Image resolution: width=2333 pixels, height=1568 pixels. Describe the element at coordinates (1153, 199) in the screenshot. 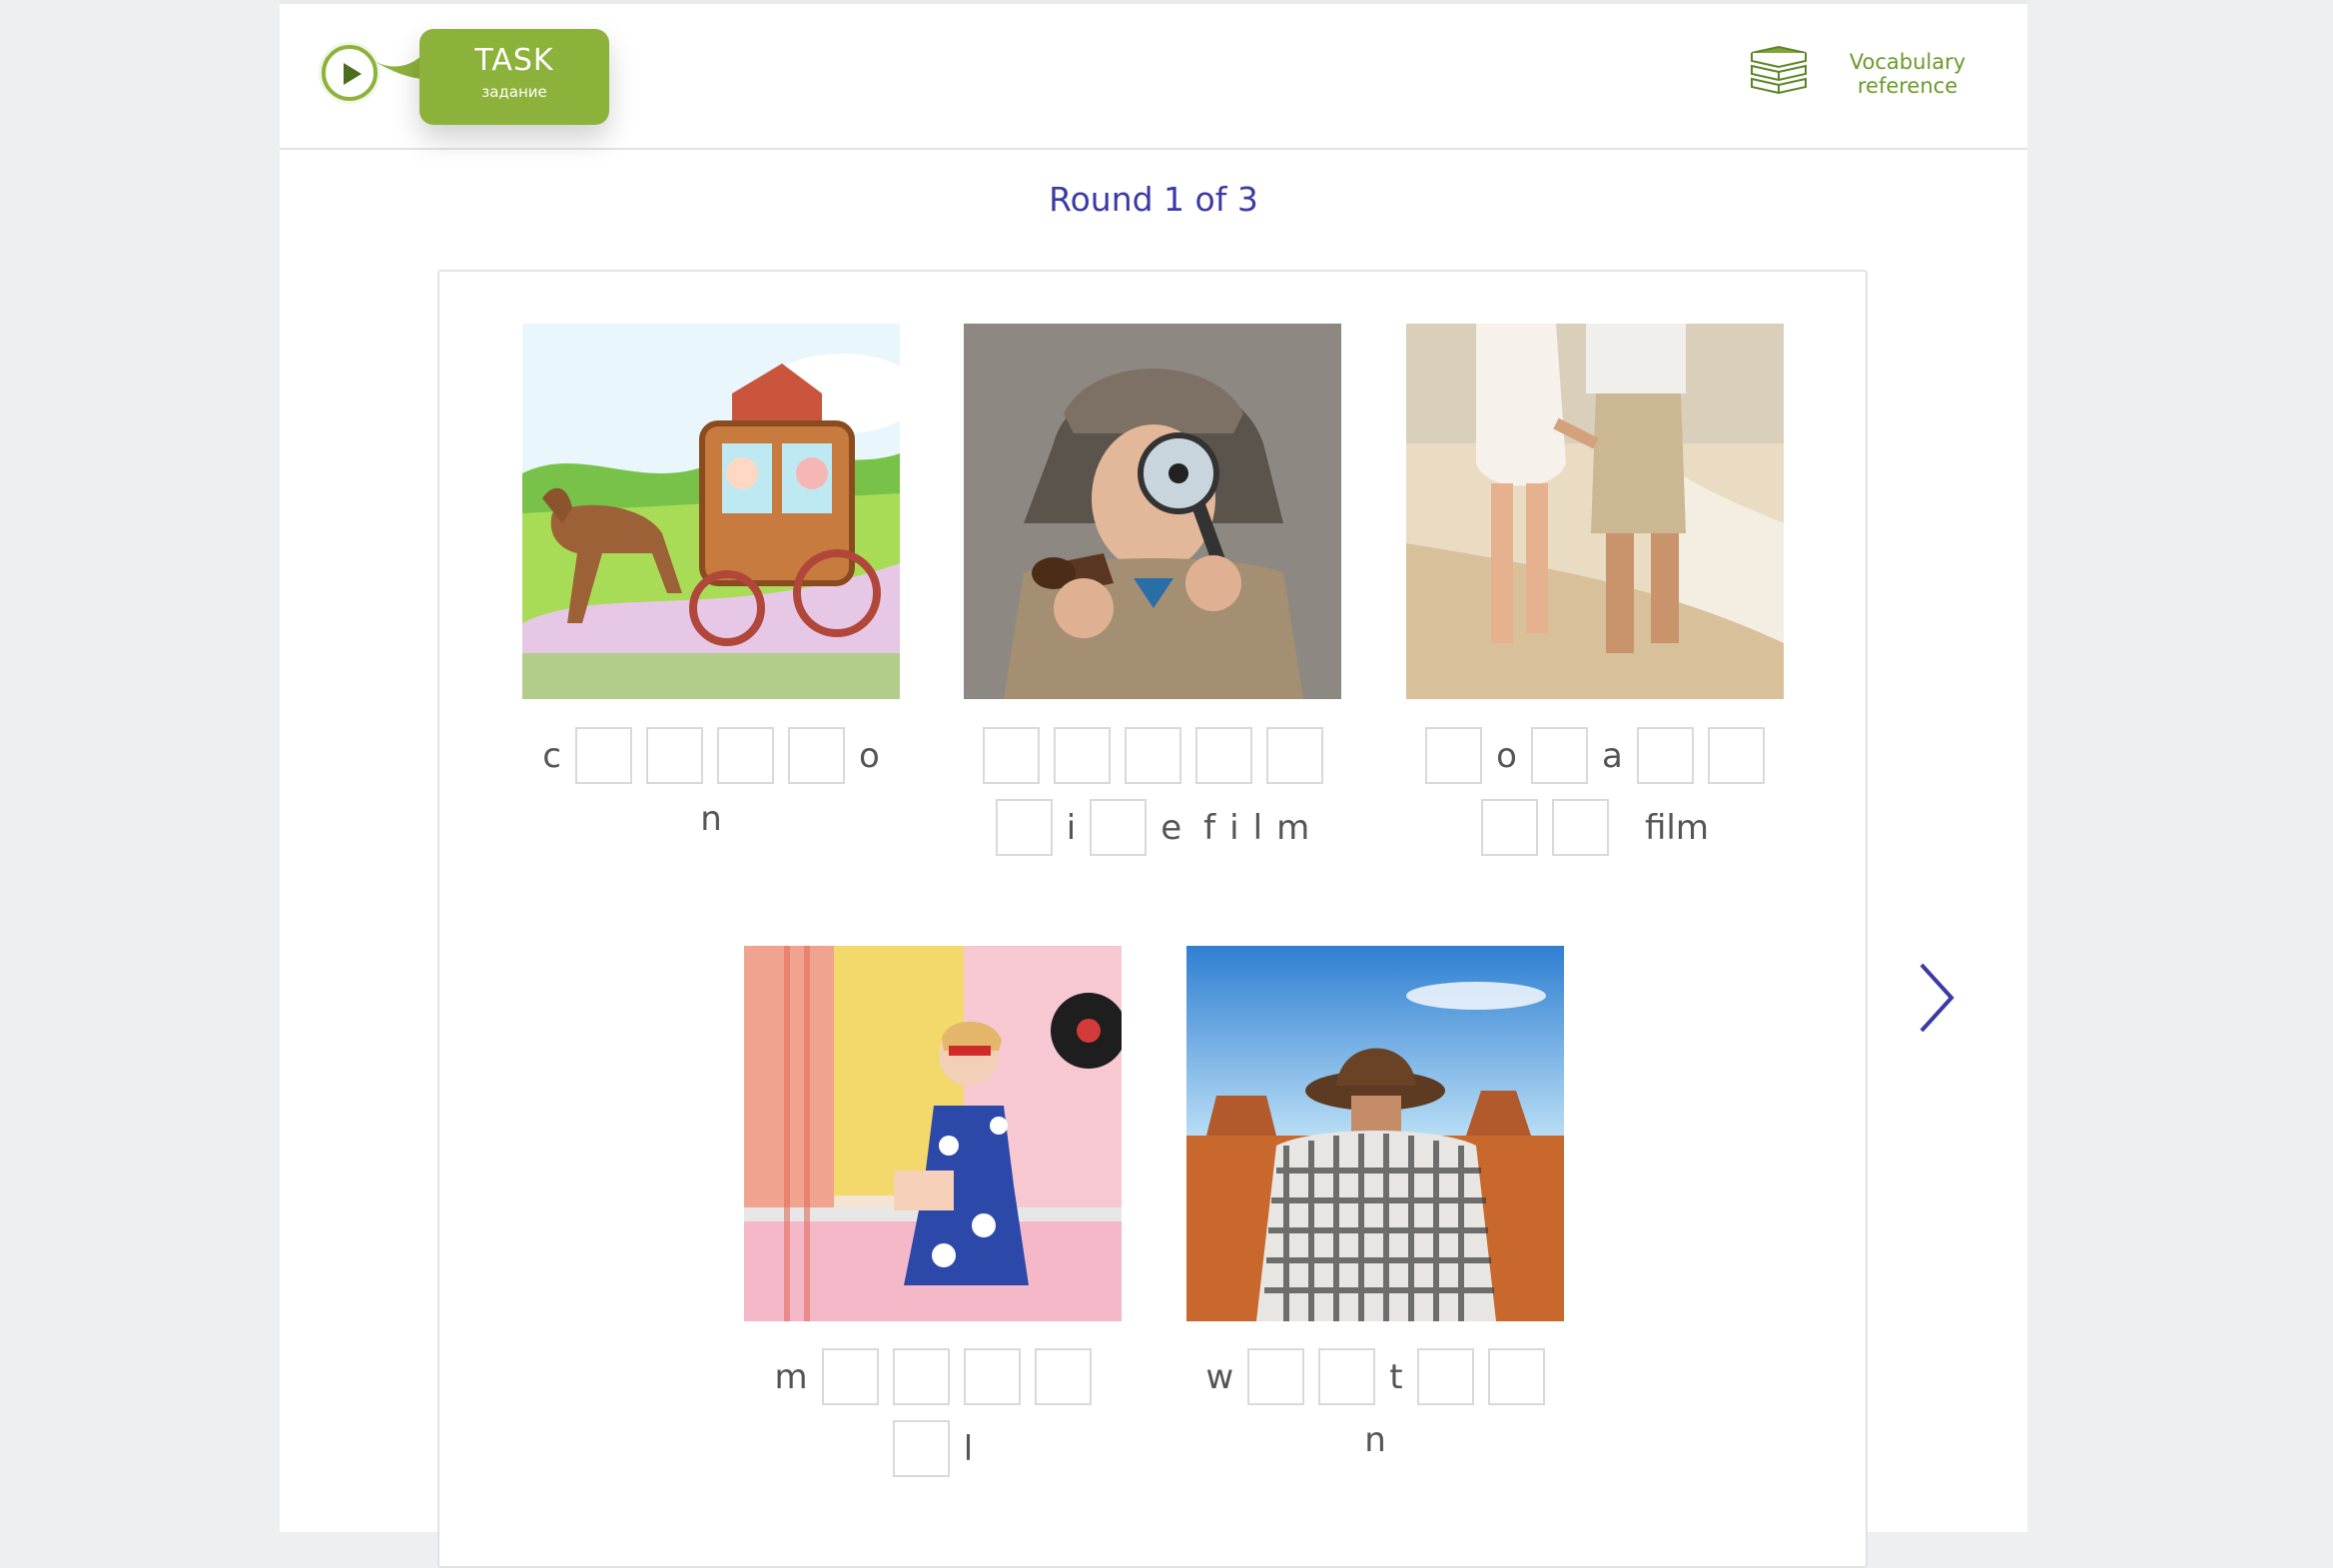

I see `round-indicator: Round 1 of 3` at that location.